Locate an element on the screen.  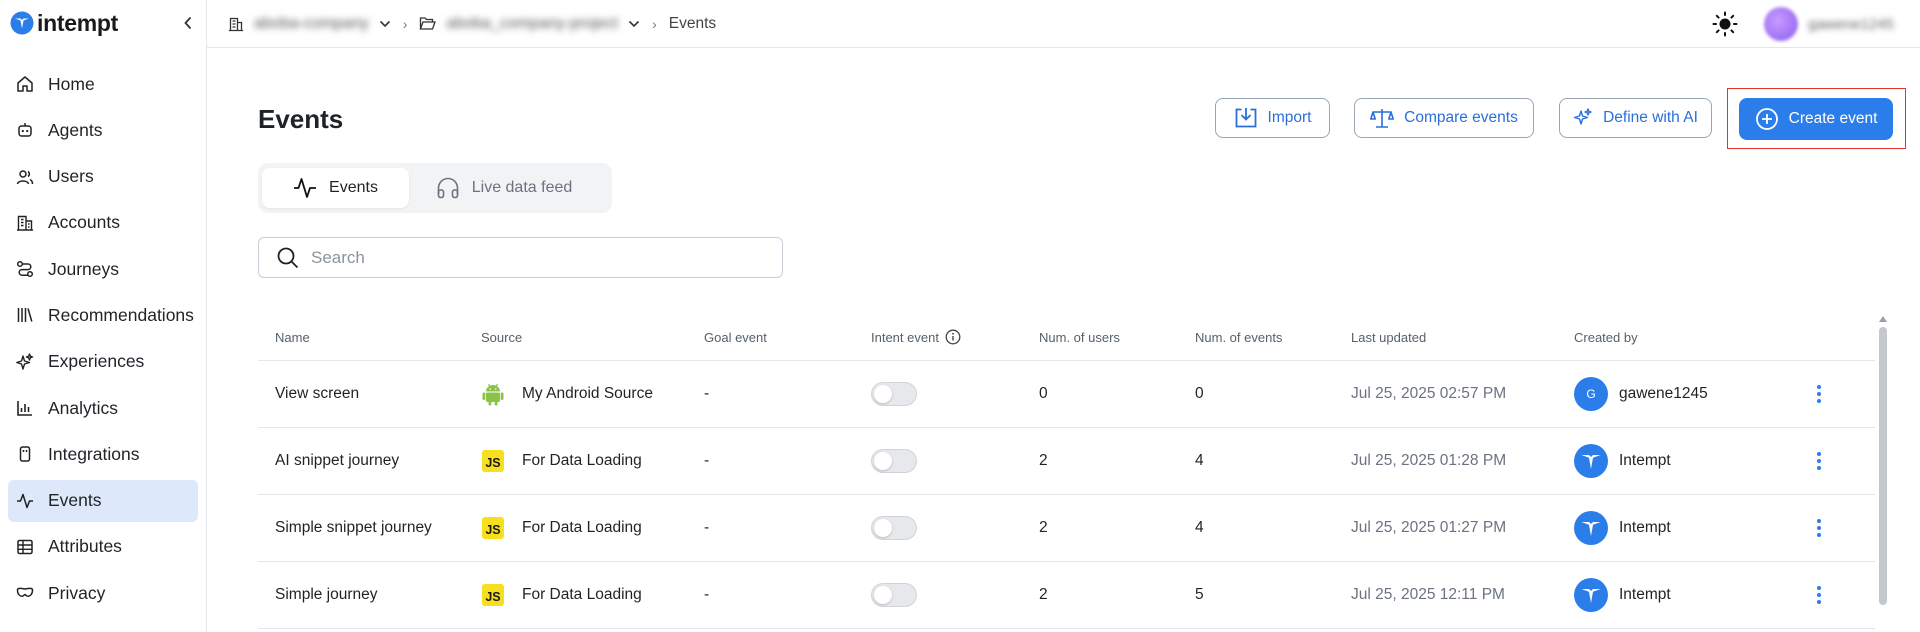
event-name: AI snippet journey is located at coordinates (369, 461).